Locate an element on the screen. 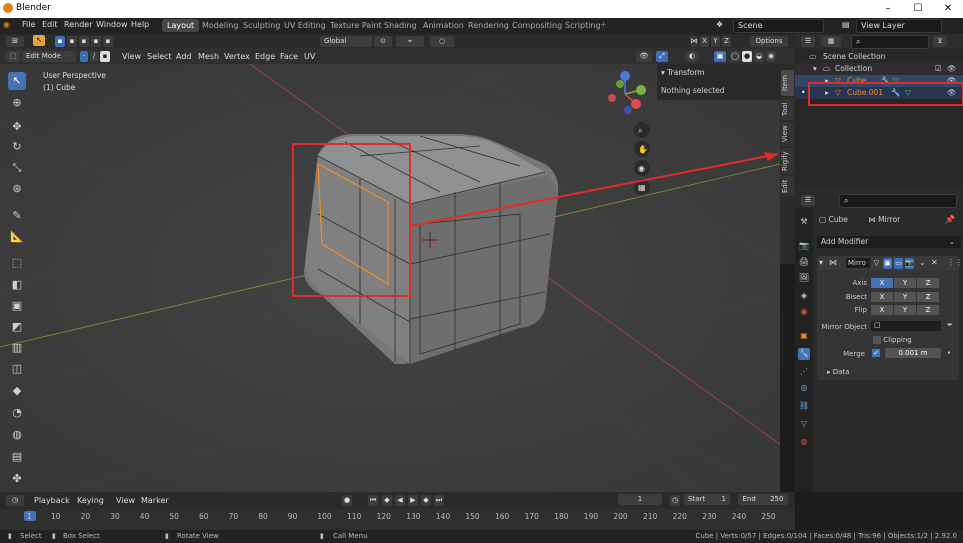  mirror-object-field: ▢ ✒ is located at coordinates (912, 326).